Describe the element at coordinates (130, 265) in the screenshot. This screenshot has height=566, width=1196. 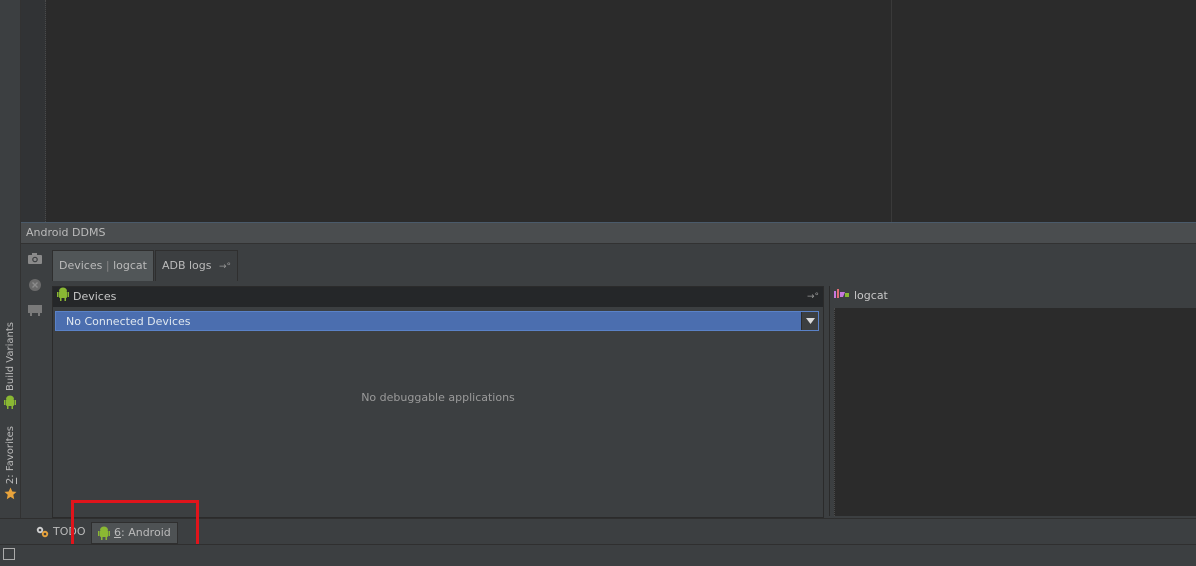
I see `tab-logcat-label: logcat` at that location.